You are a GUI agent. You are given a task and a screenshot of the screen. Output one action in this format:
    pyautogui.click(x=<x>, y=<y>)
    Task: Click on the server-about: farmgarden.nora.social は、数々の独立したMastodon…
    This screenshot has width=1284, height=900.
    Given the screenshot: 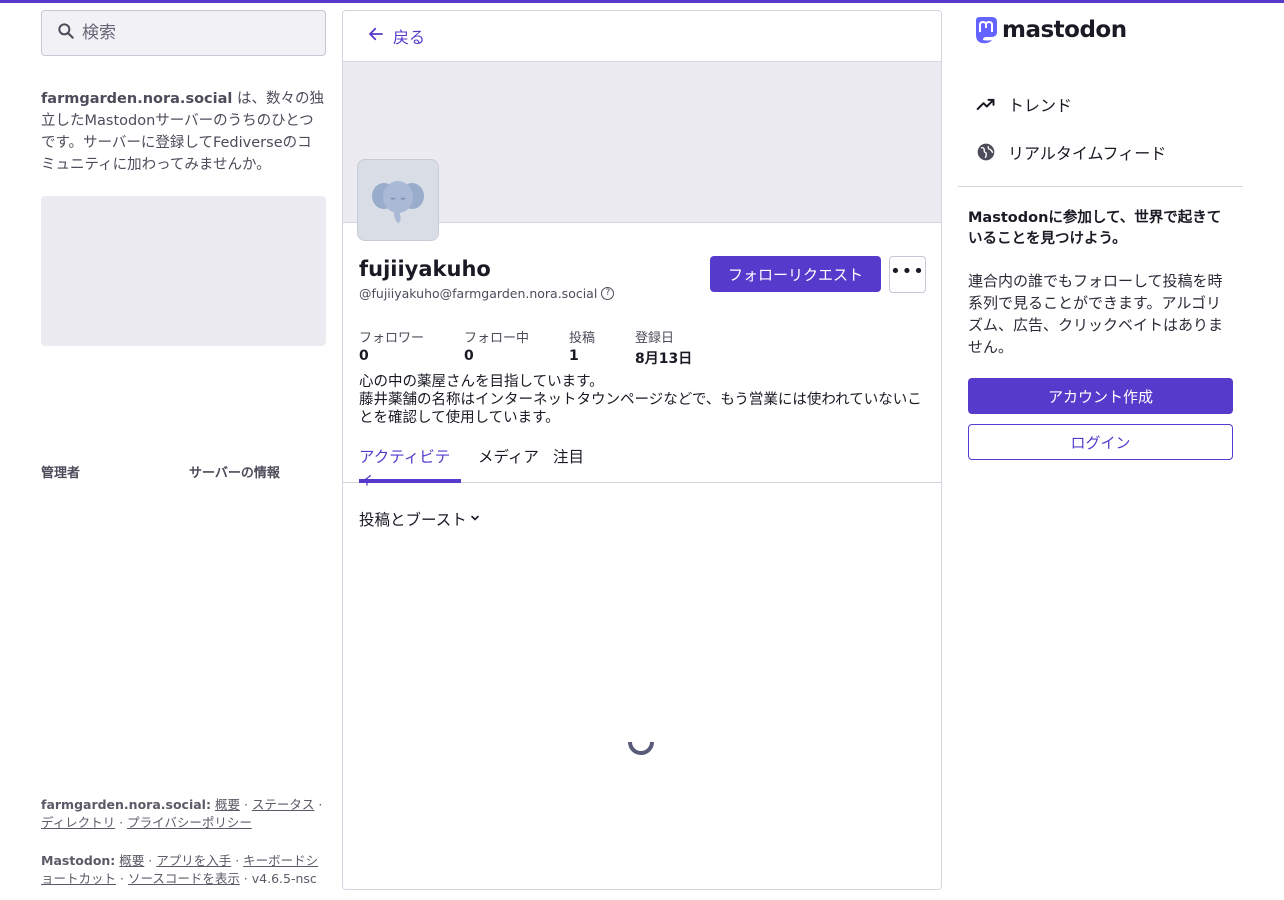 What is the action you would take?
    pyautogui.click(x=183, y=132)
    